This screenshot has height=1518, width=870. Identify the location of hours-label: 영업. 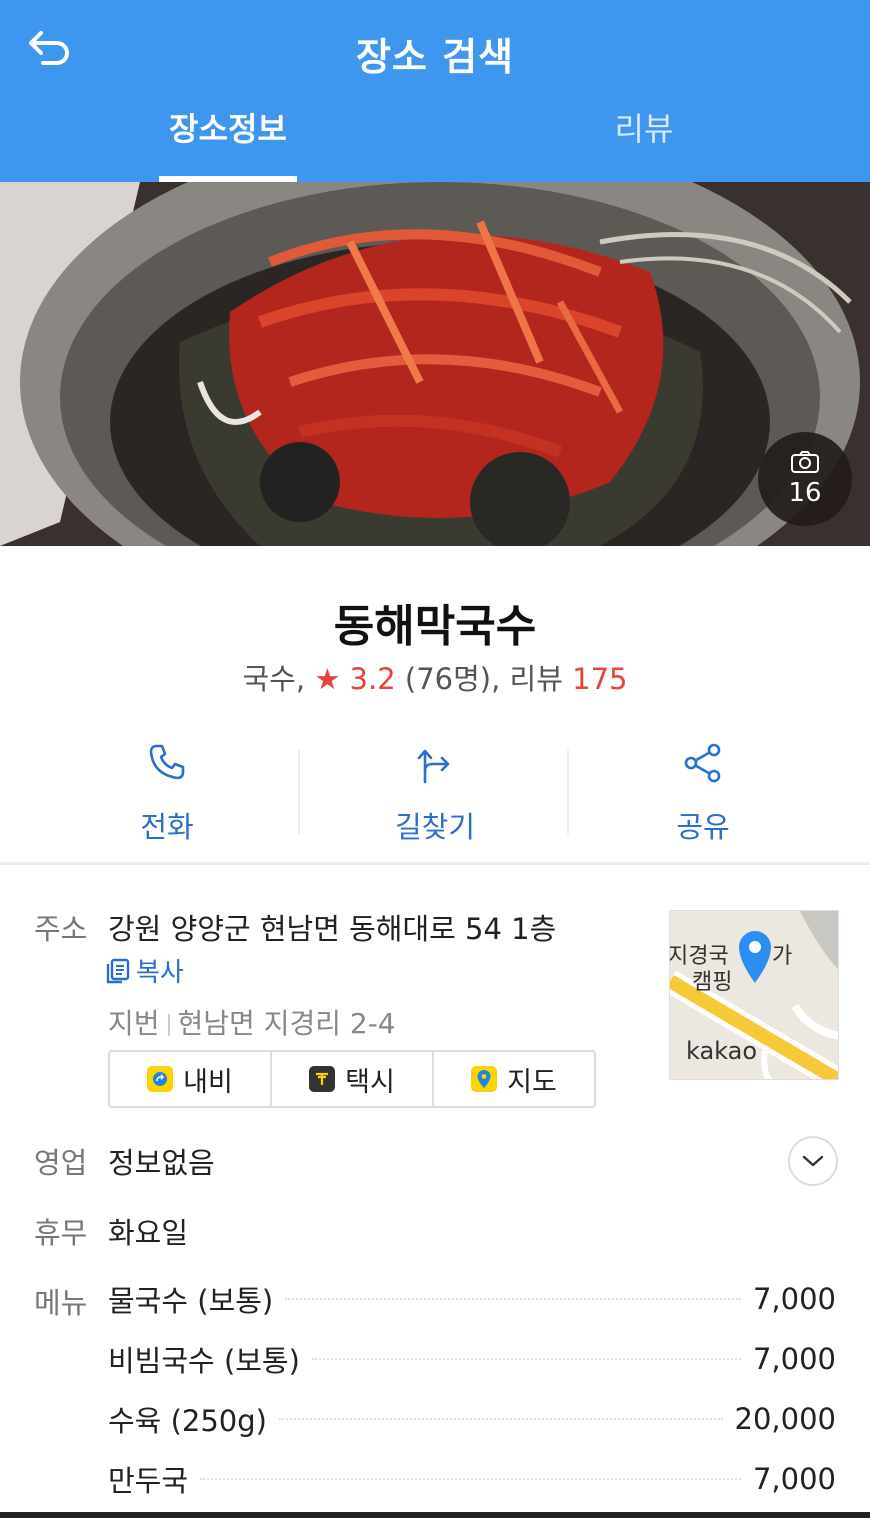
(61, 1163).